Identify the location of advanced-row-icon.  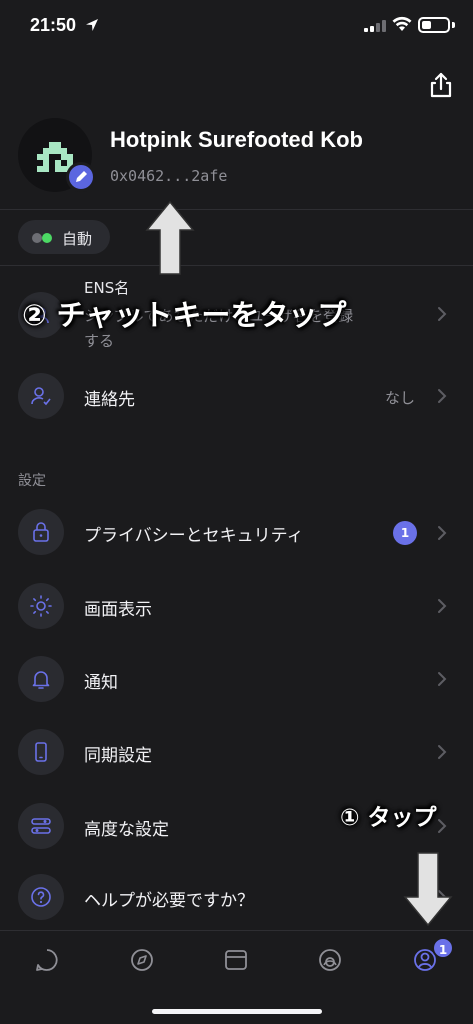
(41, 826).